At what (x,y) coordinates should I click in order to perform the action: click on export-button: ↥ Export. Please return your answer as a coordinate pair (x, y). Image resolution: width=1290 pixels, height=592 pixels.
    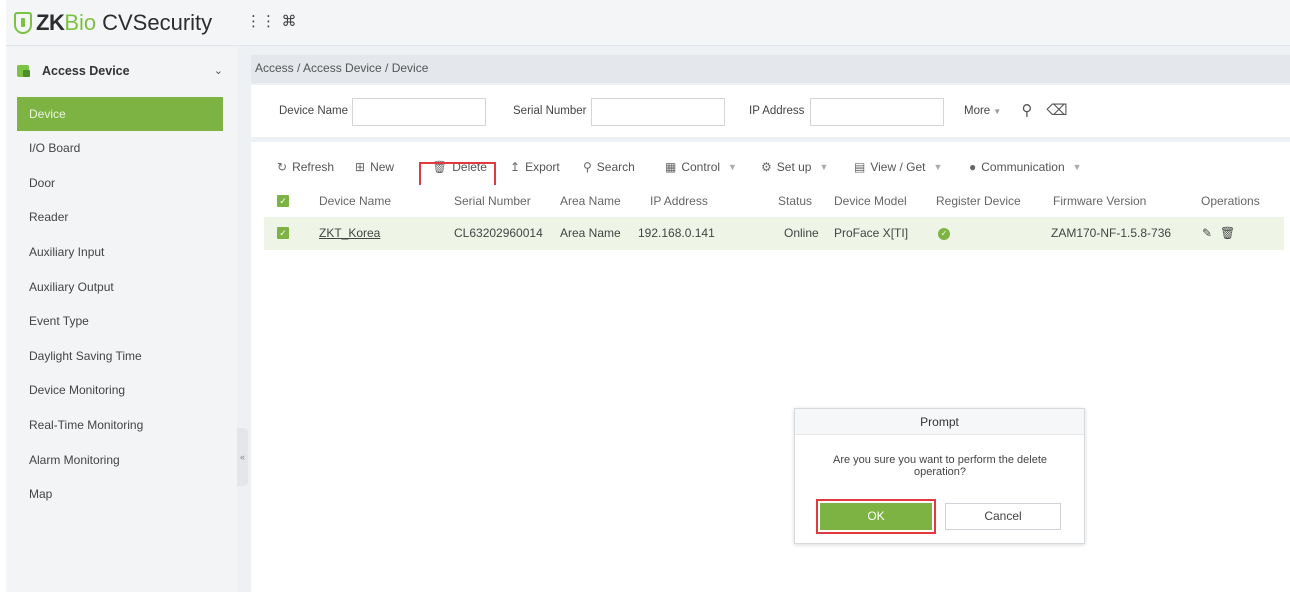
    Looking at the image, I should click on (535, 167).